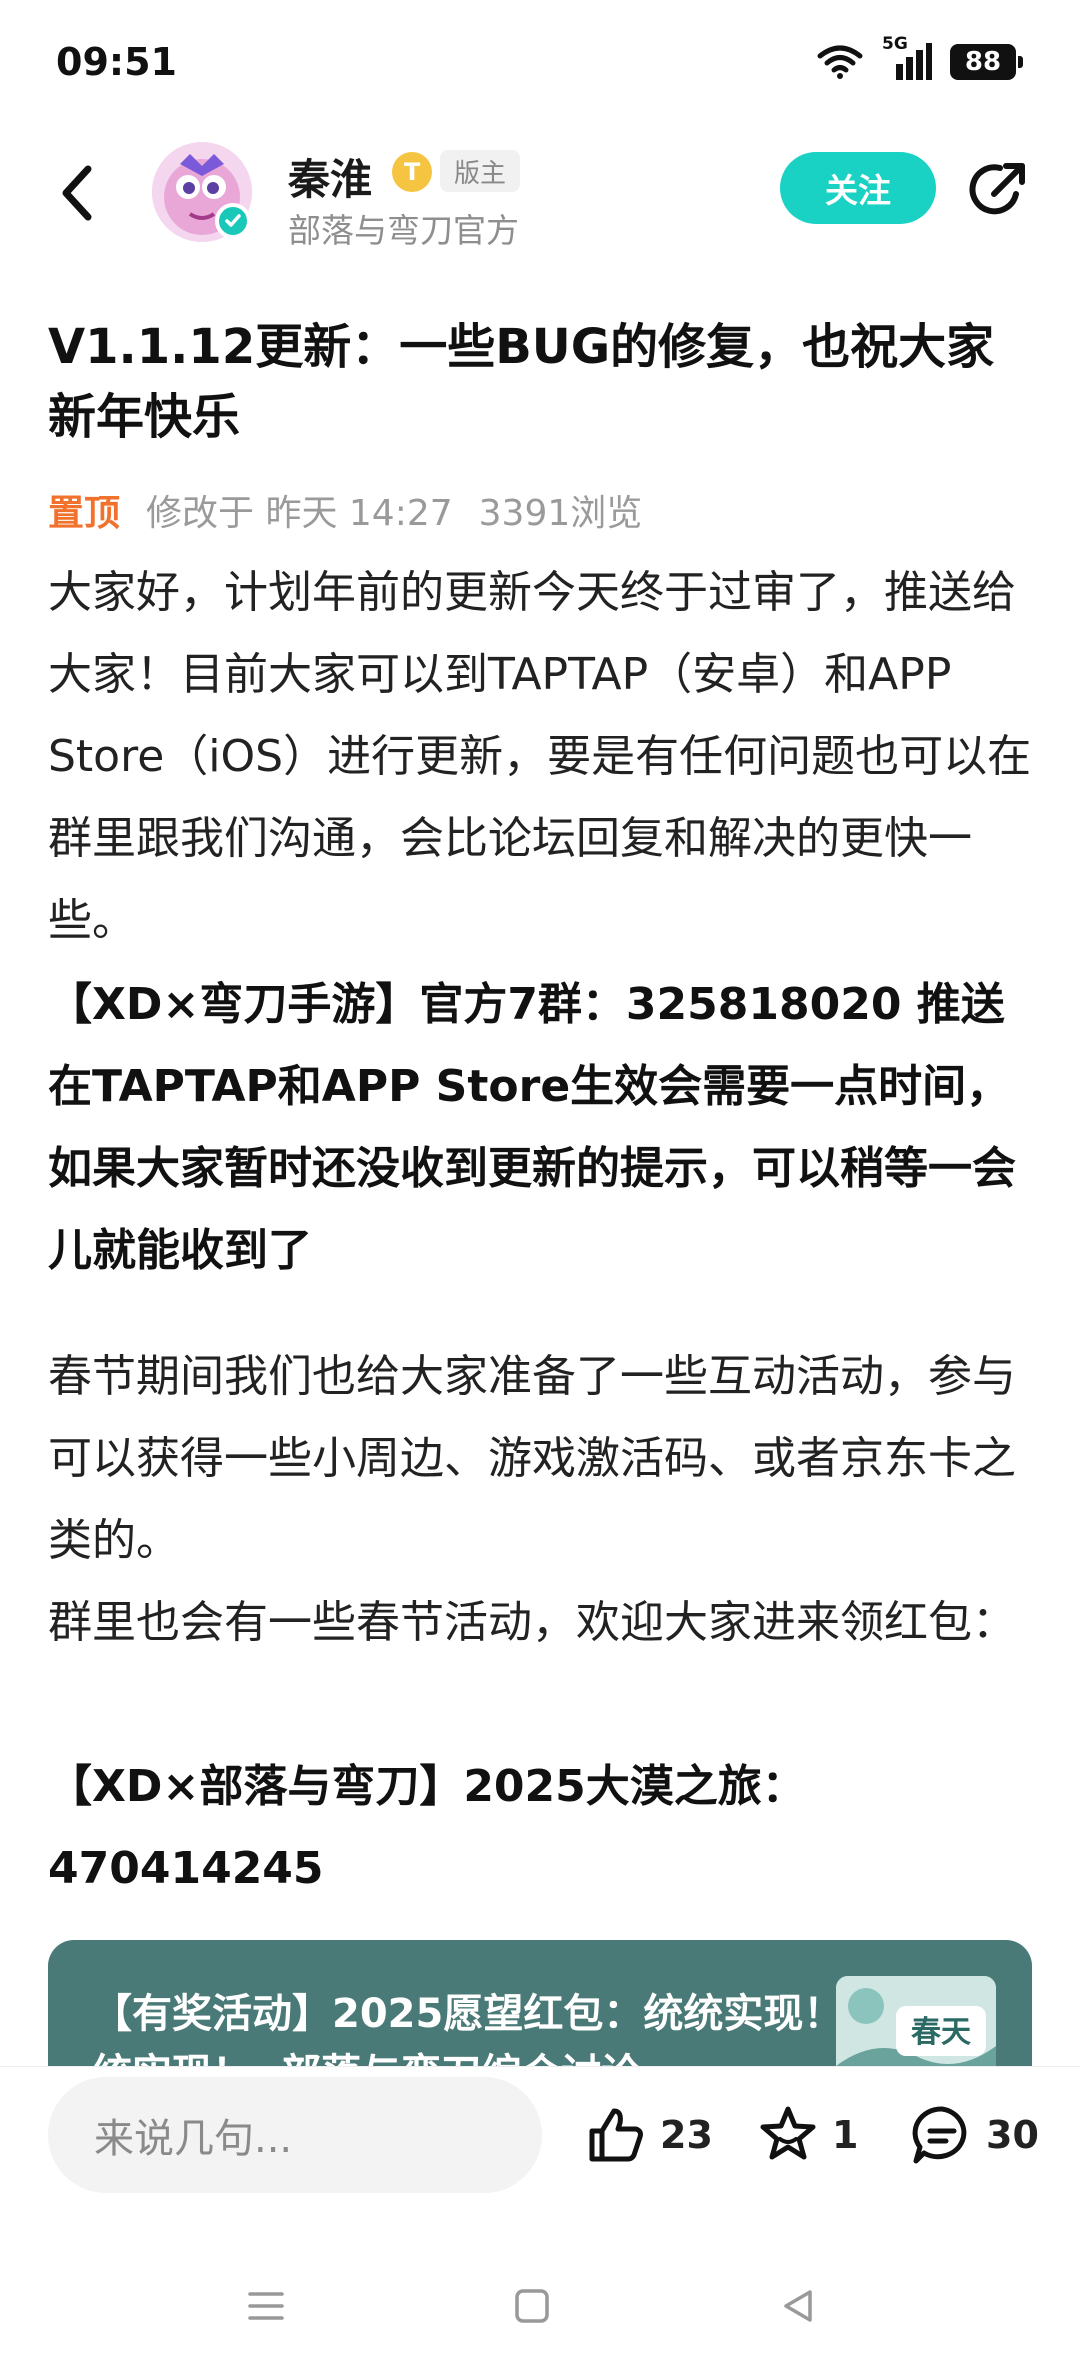  Describe the element at coordinates (983, 62) in the screenshot. I see `battery-level: 88` at that location.